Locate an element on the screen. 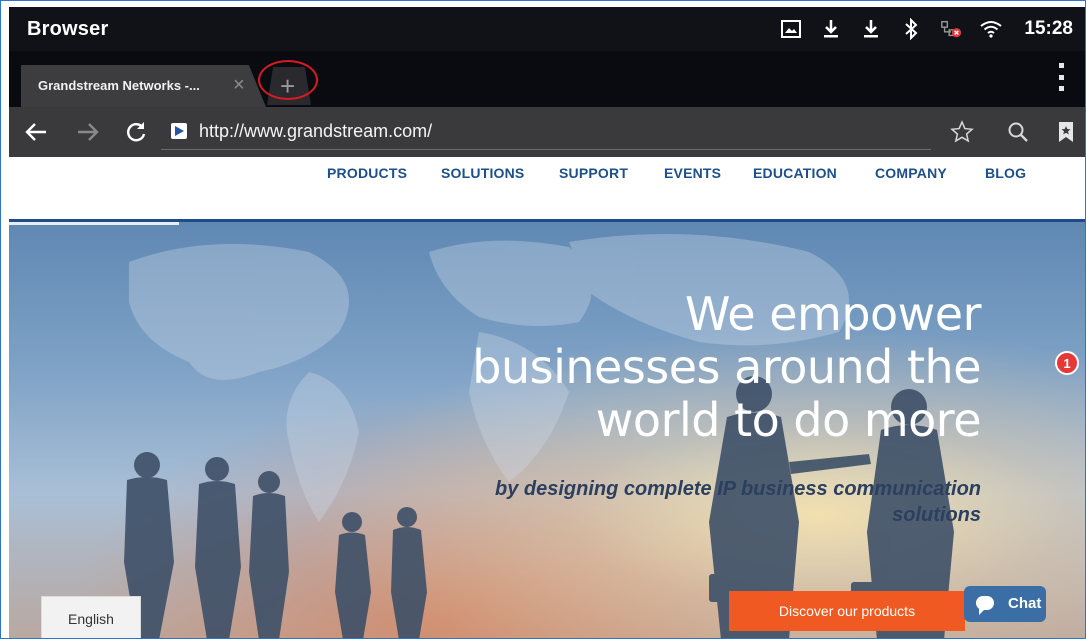 The image size is (1086, 639). bookmarks-icon is located at coordinates (1066, 132).